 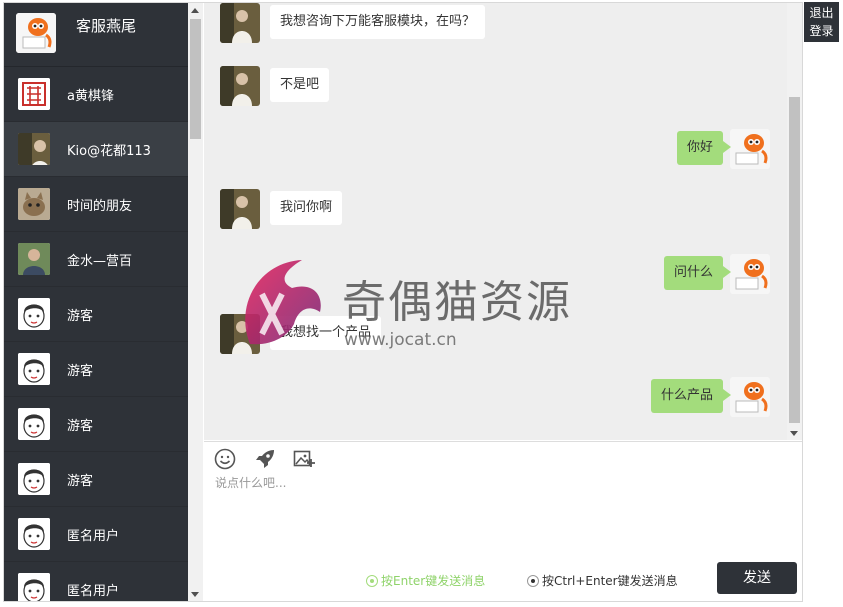 What do you see at coordinates (496, 28) in the screenshot?
I see `chat-message: 我想咨询下万能客服模块，在吗？` at bounding box center [496, 28].